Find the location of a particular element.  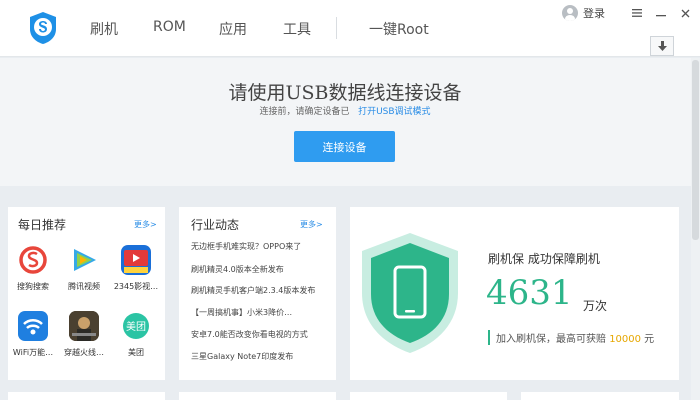

protection-note: 加入刷机保，最高可获赔 10000 元 is located at coordinates (571, 337).